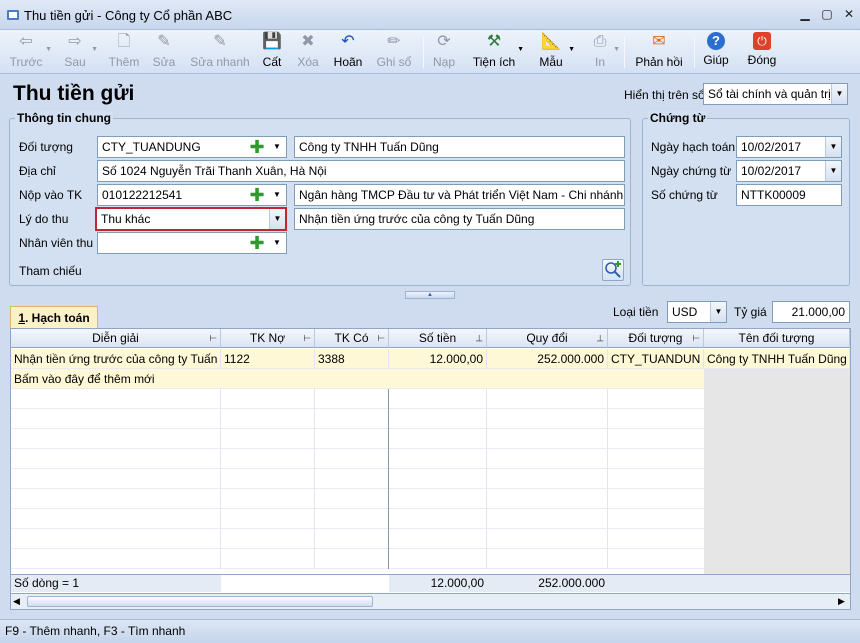 This screenshot has width=860, height=643. I want to click on ngay-chung-tu-label: Ngày chứng từ, so click(691, 171).